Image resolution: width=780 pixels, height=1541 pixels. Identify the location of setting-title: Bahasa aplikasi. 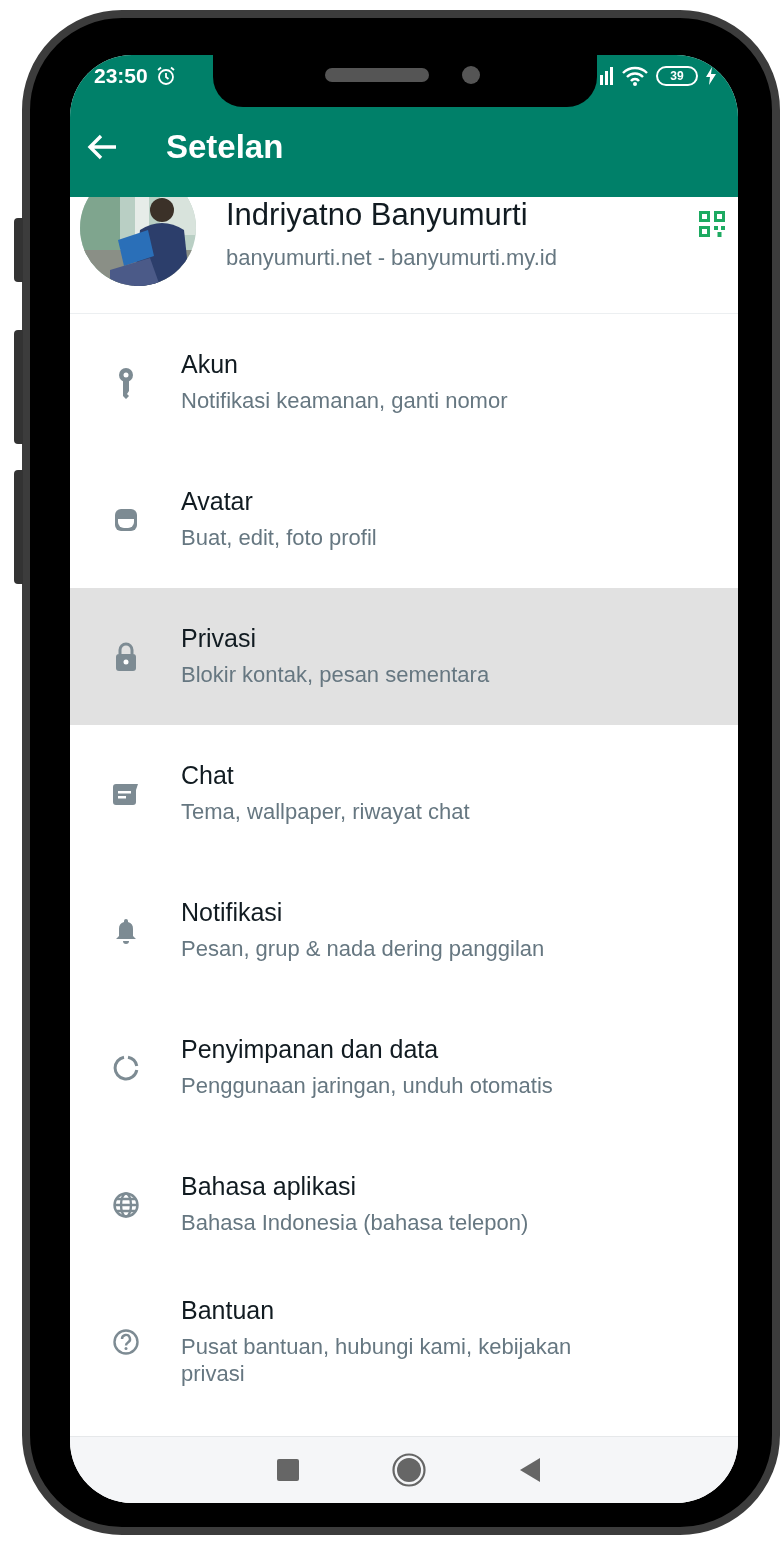
(269, 1187).